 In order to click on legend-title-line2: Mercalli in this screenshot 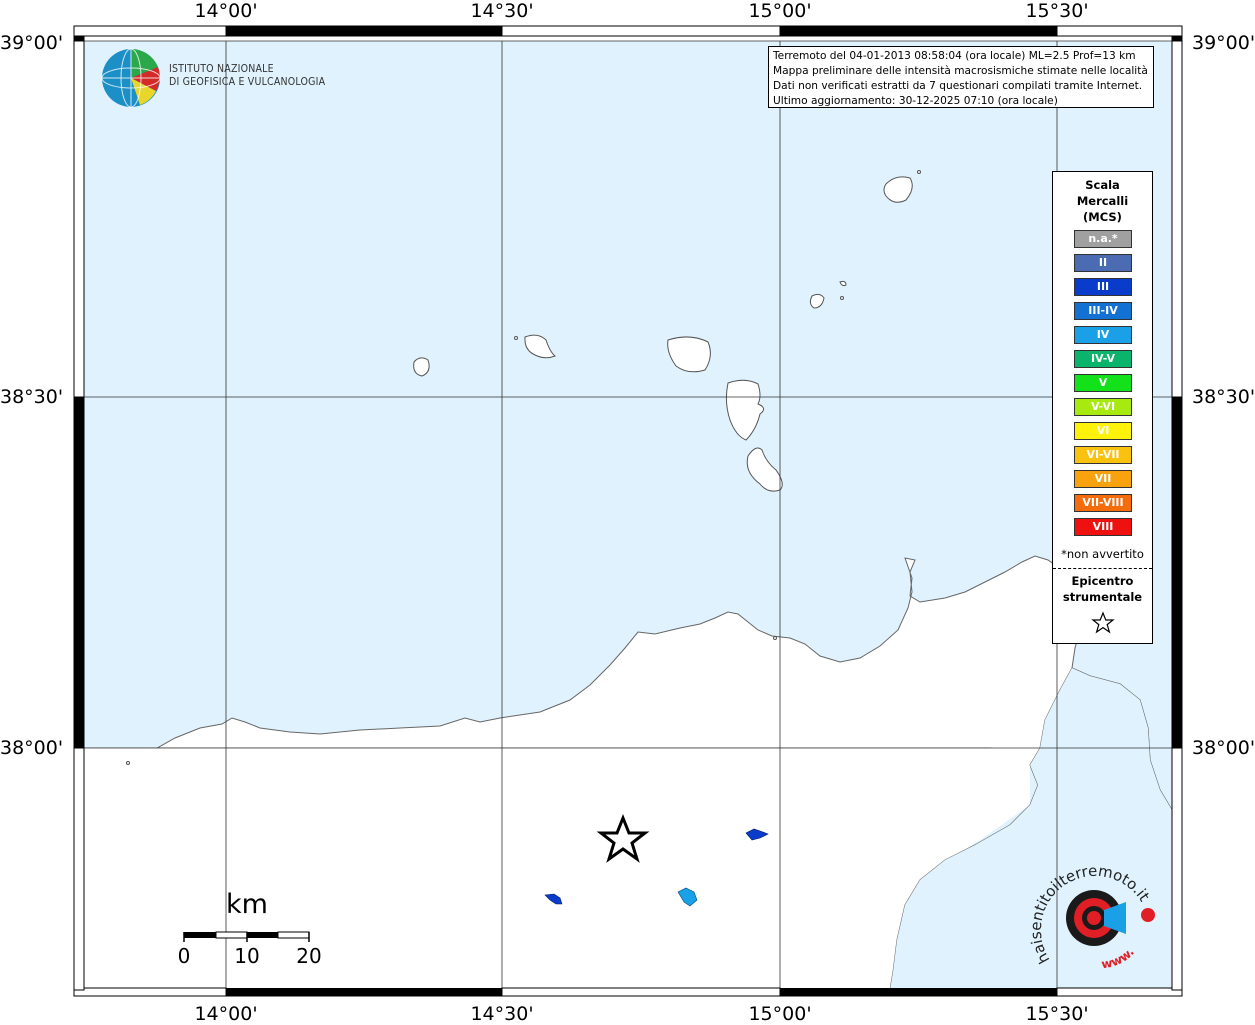, I will do `click(1102, 201)`.